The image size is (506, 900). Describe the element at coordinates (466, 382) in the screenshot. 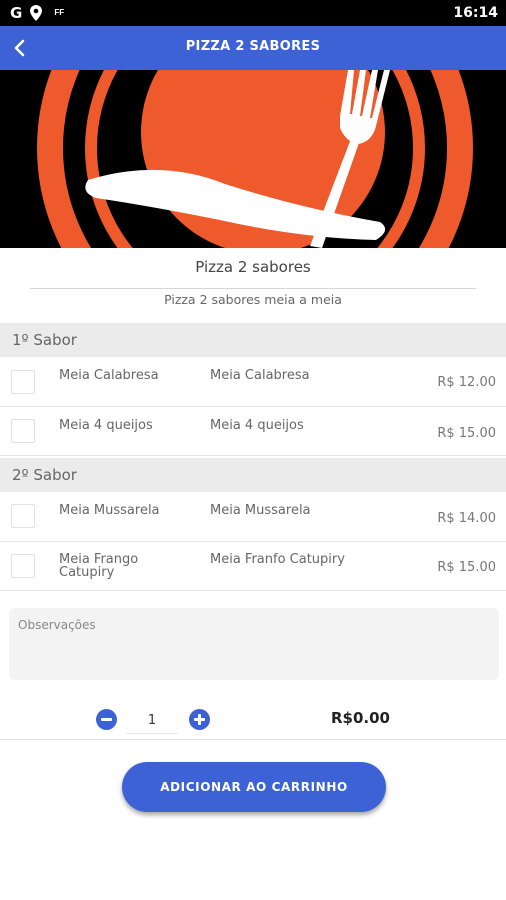

I see `option-price: R$ 12.00` at that location.